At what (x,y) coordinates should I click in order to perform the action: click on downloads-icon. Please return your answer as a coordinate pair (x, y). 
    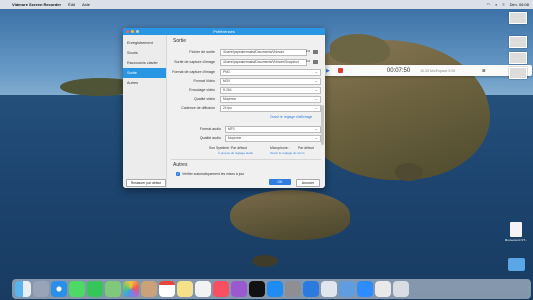
    Looking at the image, I should click on (383, 289).